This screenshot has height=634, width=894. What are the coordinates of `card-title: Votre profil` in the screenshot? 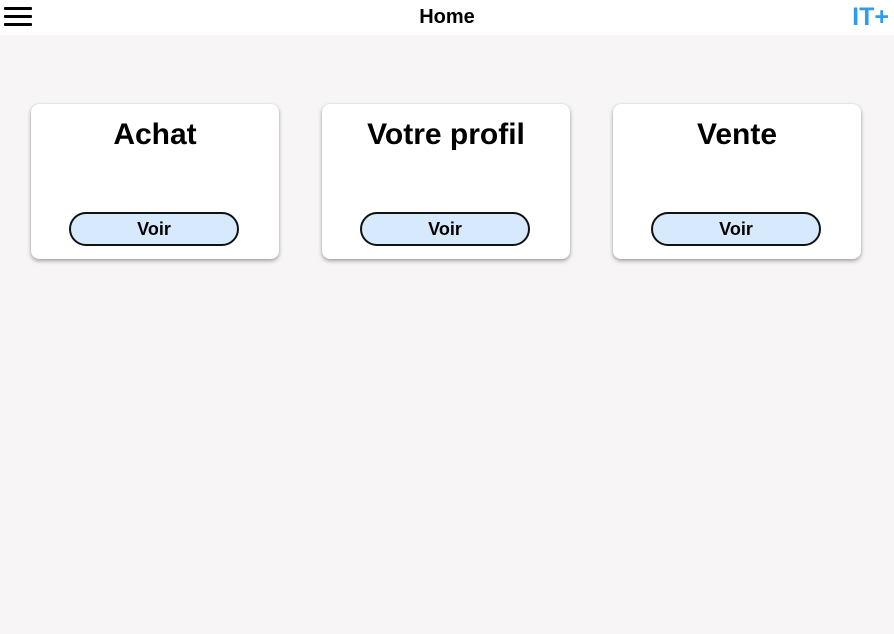 It's located at (446, 134).